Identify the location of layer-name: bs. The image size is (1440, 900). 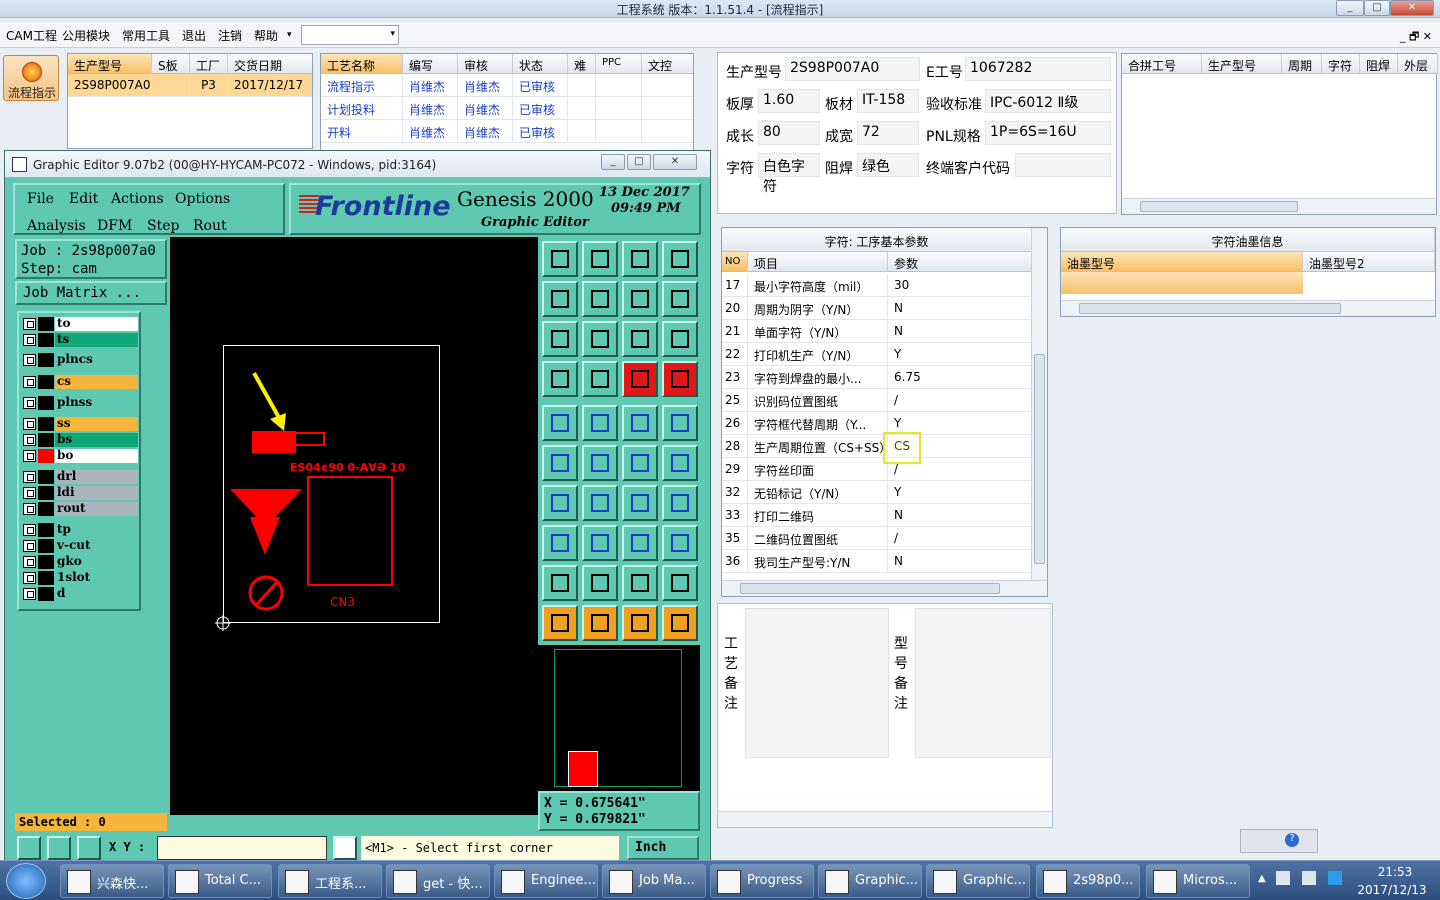
(96, 440).